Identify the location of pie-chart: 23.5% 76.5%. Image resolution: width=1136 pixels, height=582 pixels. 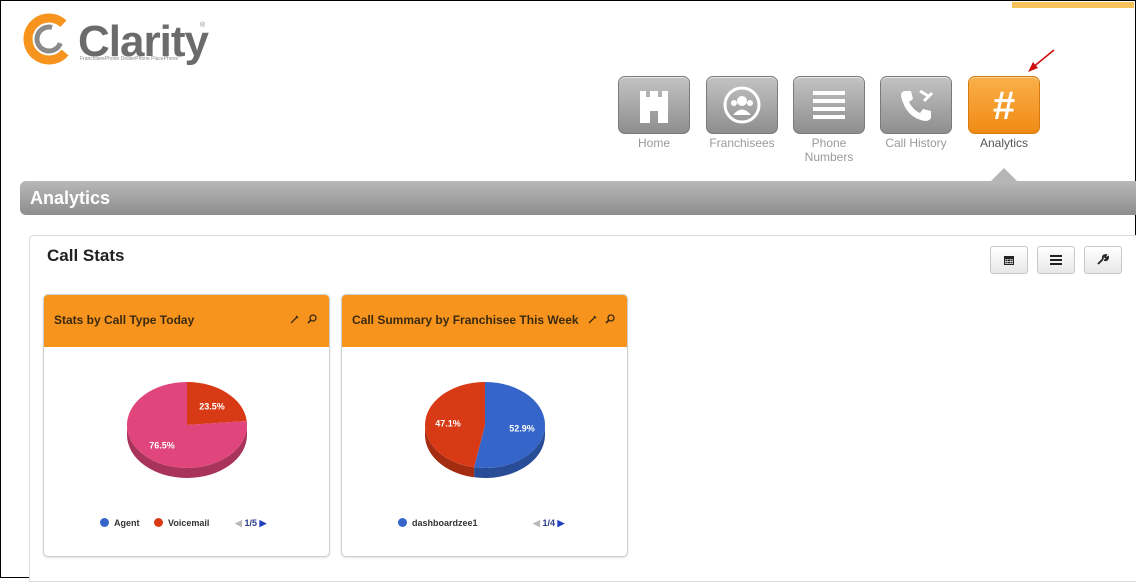
(187, 430).